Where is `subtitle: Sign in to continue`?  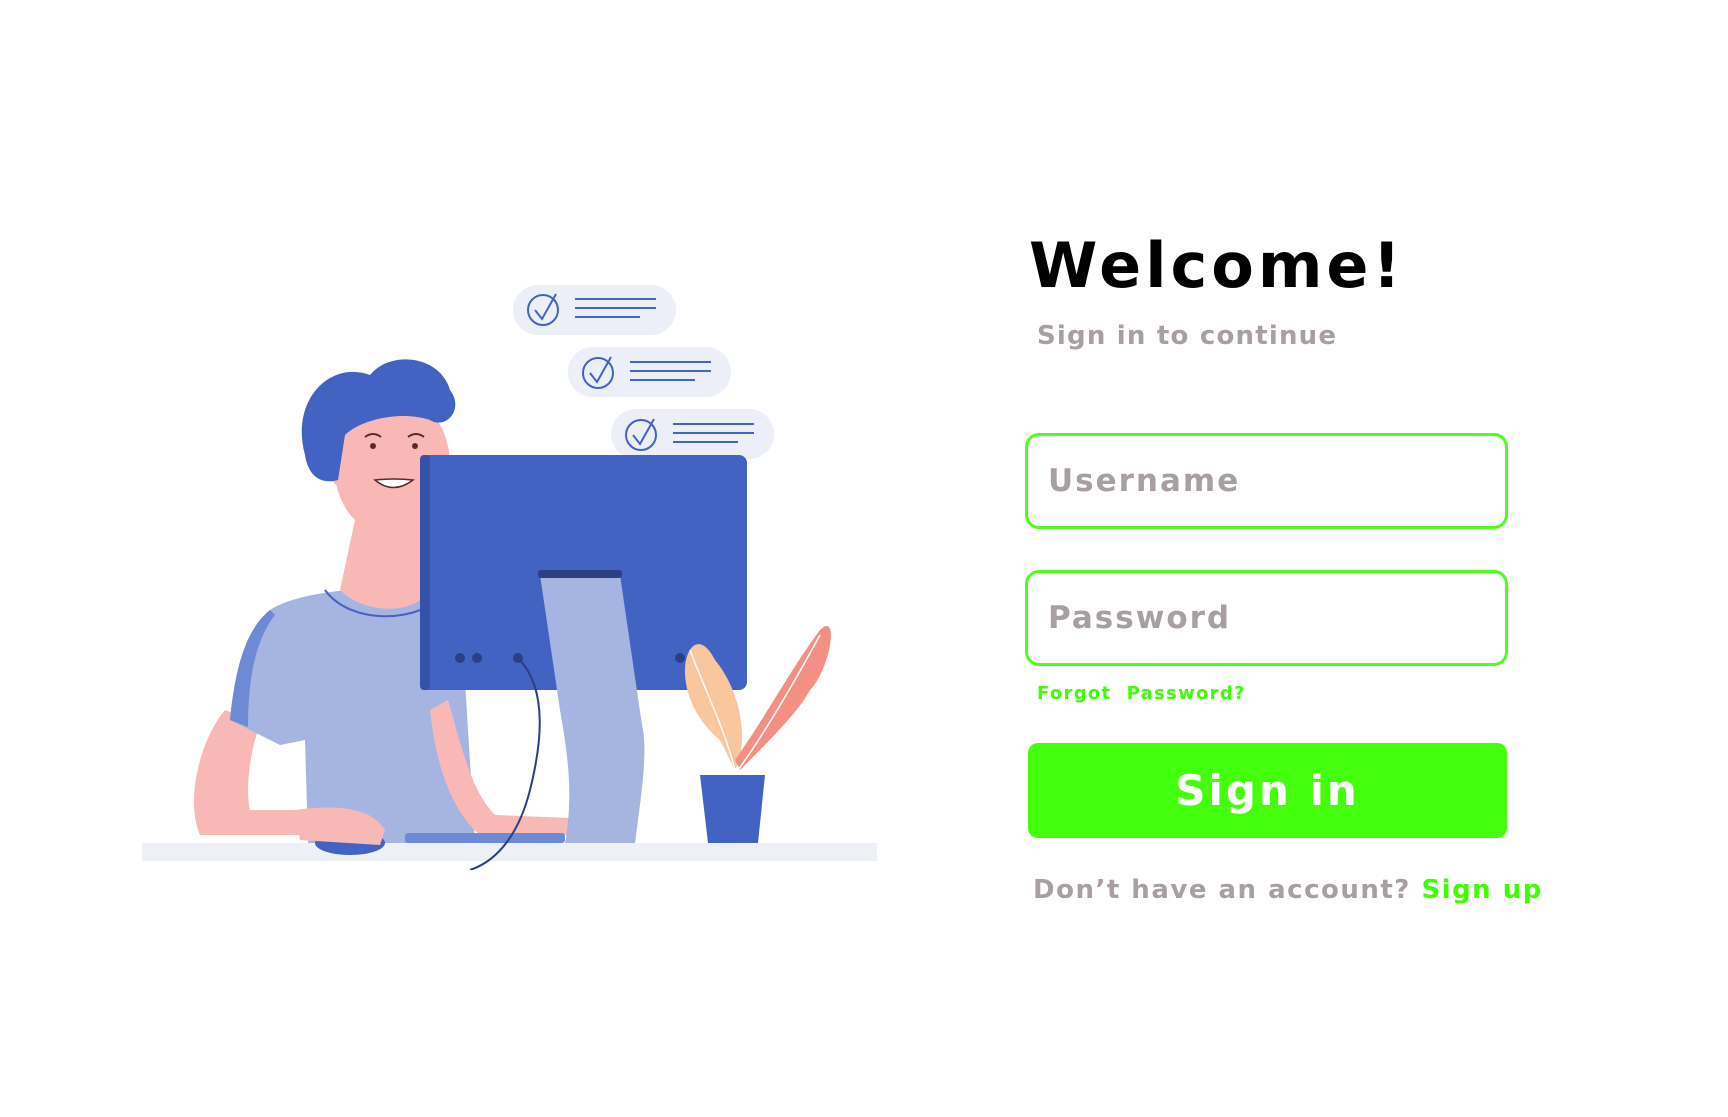
subtitle: Sign in to continue is located at coordinates (1187, 336).